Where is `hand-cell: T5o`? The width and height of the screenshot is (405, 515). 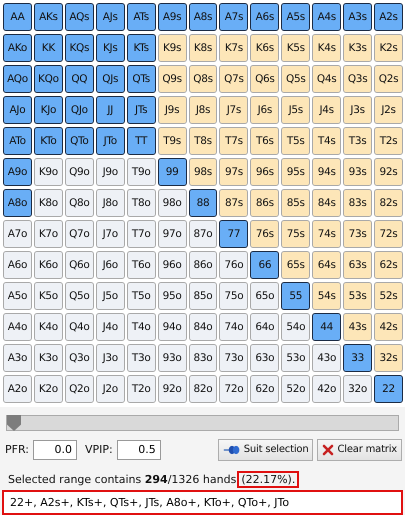 hand-cell: T5o is located at coordinates (141, 296).